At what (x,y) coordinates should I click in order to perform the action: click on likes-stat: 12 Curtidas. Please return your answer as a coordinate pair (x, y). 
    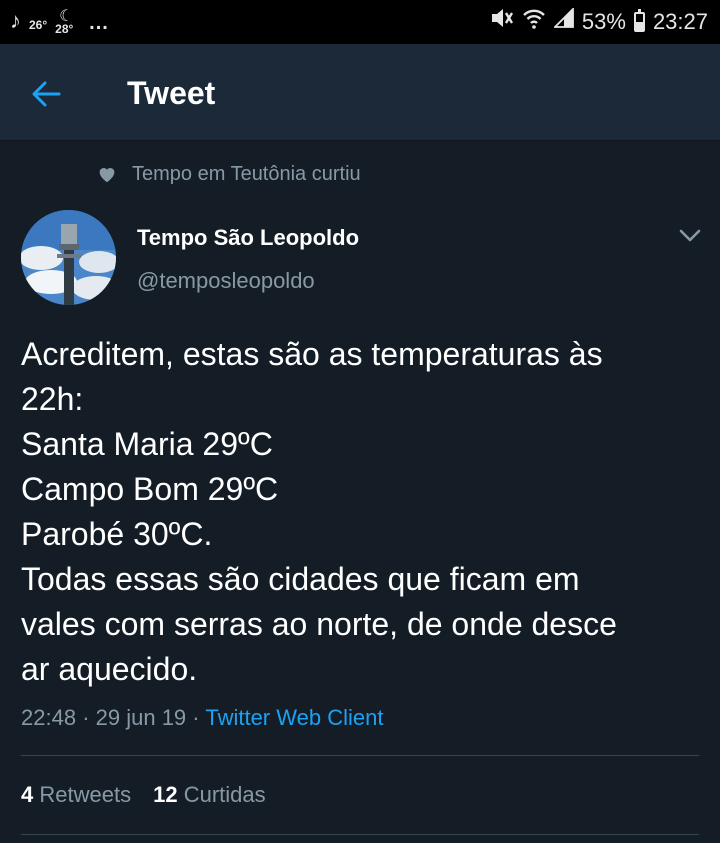
    Looking at the image, I should click on (209, 794).